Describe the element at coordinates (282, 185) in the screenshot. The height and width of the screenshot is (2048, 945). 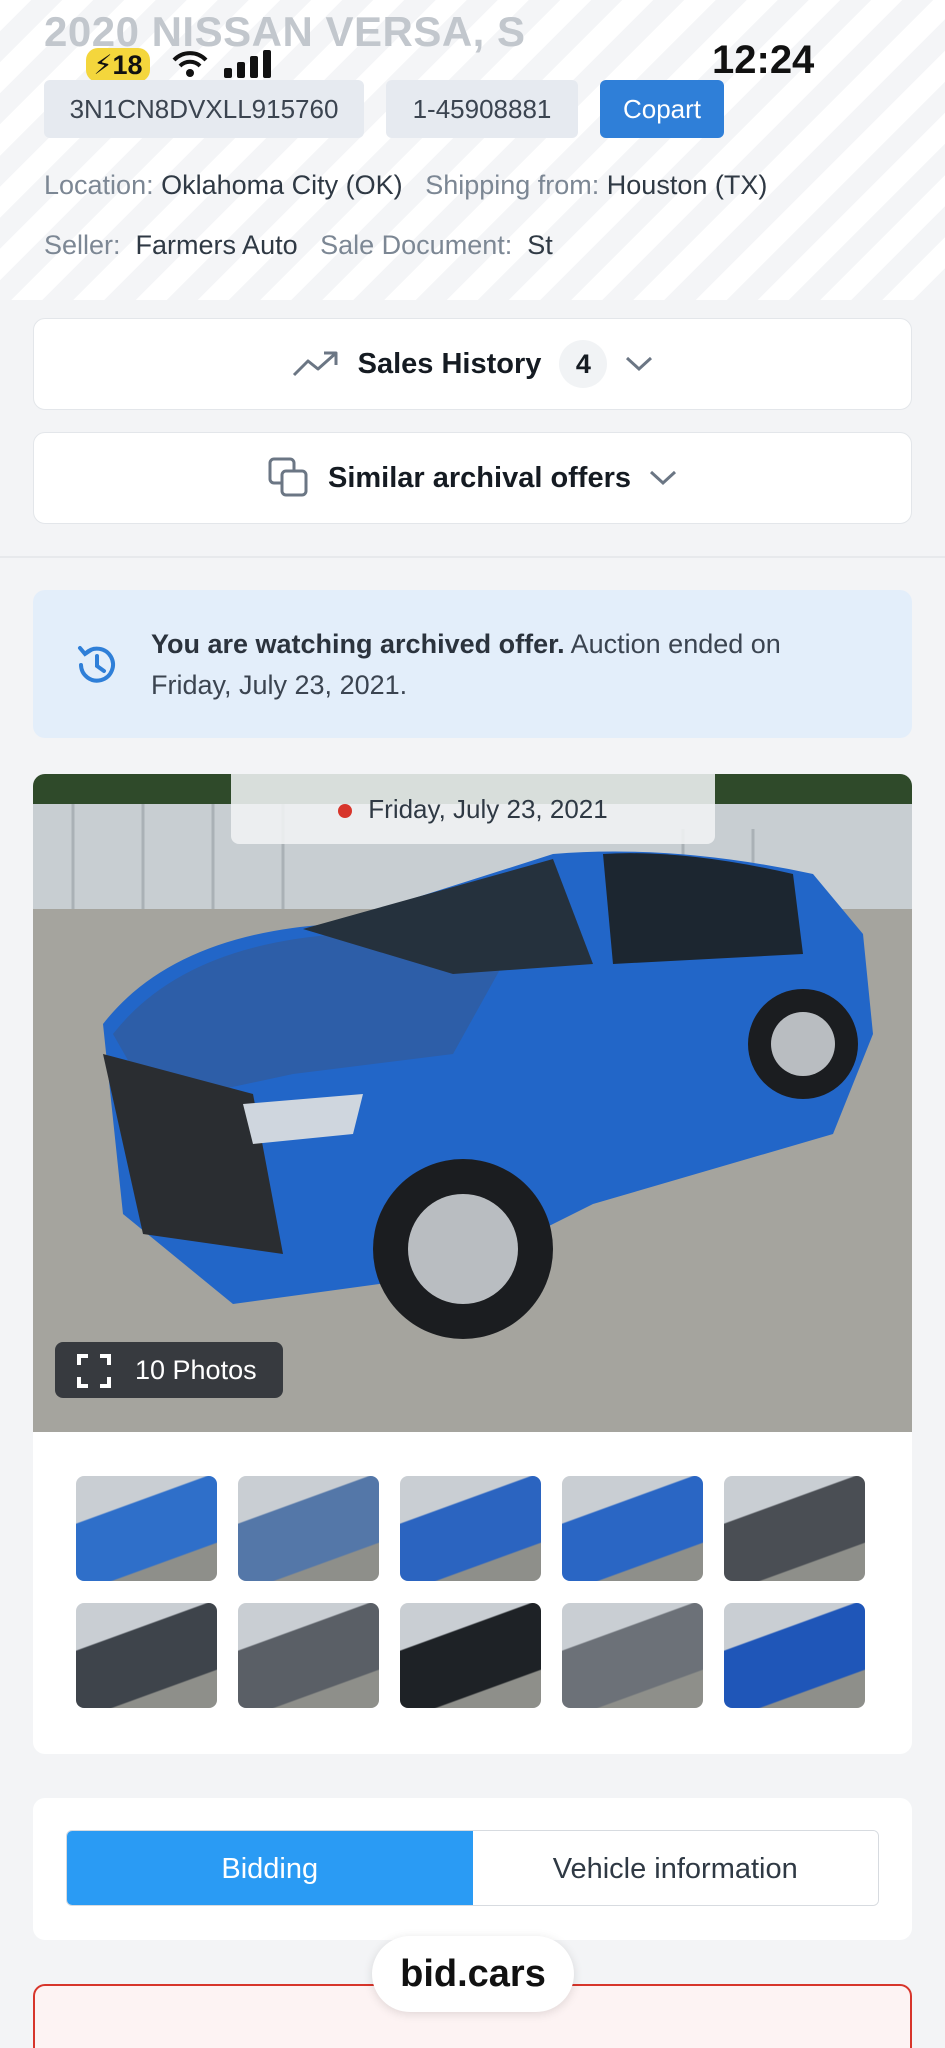
I see `location-value: Oklahoma City (OK)` at that location.